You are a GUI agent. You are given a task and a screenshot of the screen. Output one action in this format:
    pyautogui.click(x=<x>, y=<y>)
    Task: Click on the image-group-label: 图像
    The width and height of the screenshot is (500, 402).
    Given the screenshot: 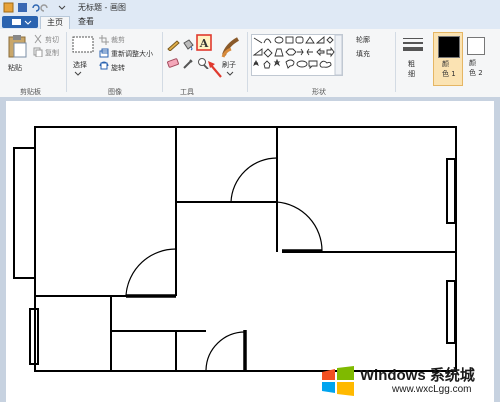 What is the action you would take?
    pyautogui.click(x=115, y=92)
    